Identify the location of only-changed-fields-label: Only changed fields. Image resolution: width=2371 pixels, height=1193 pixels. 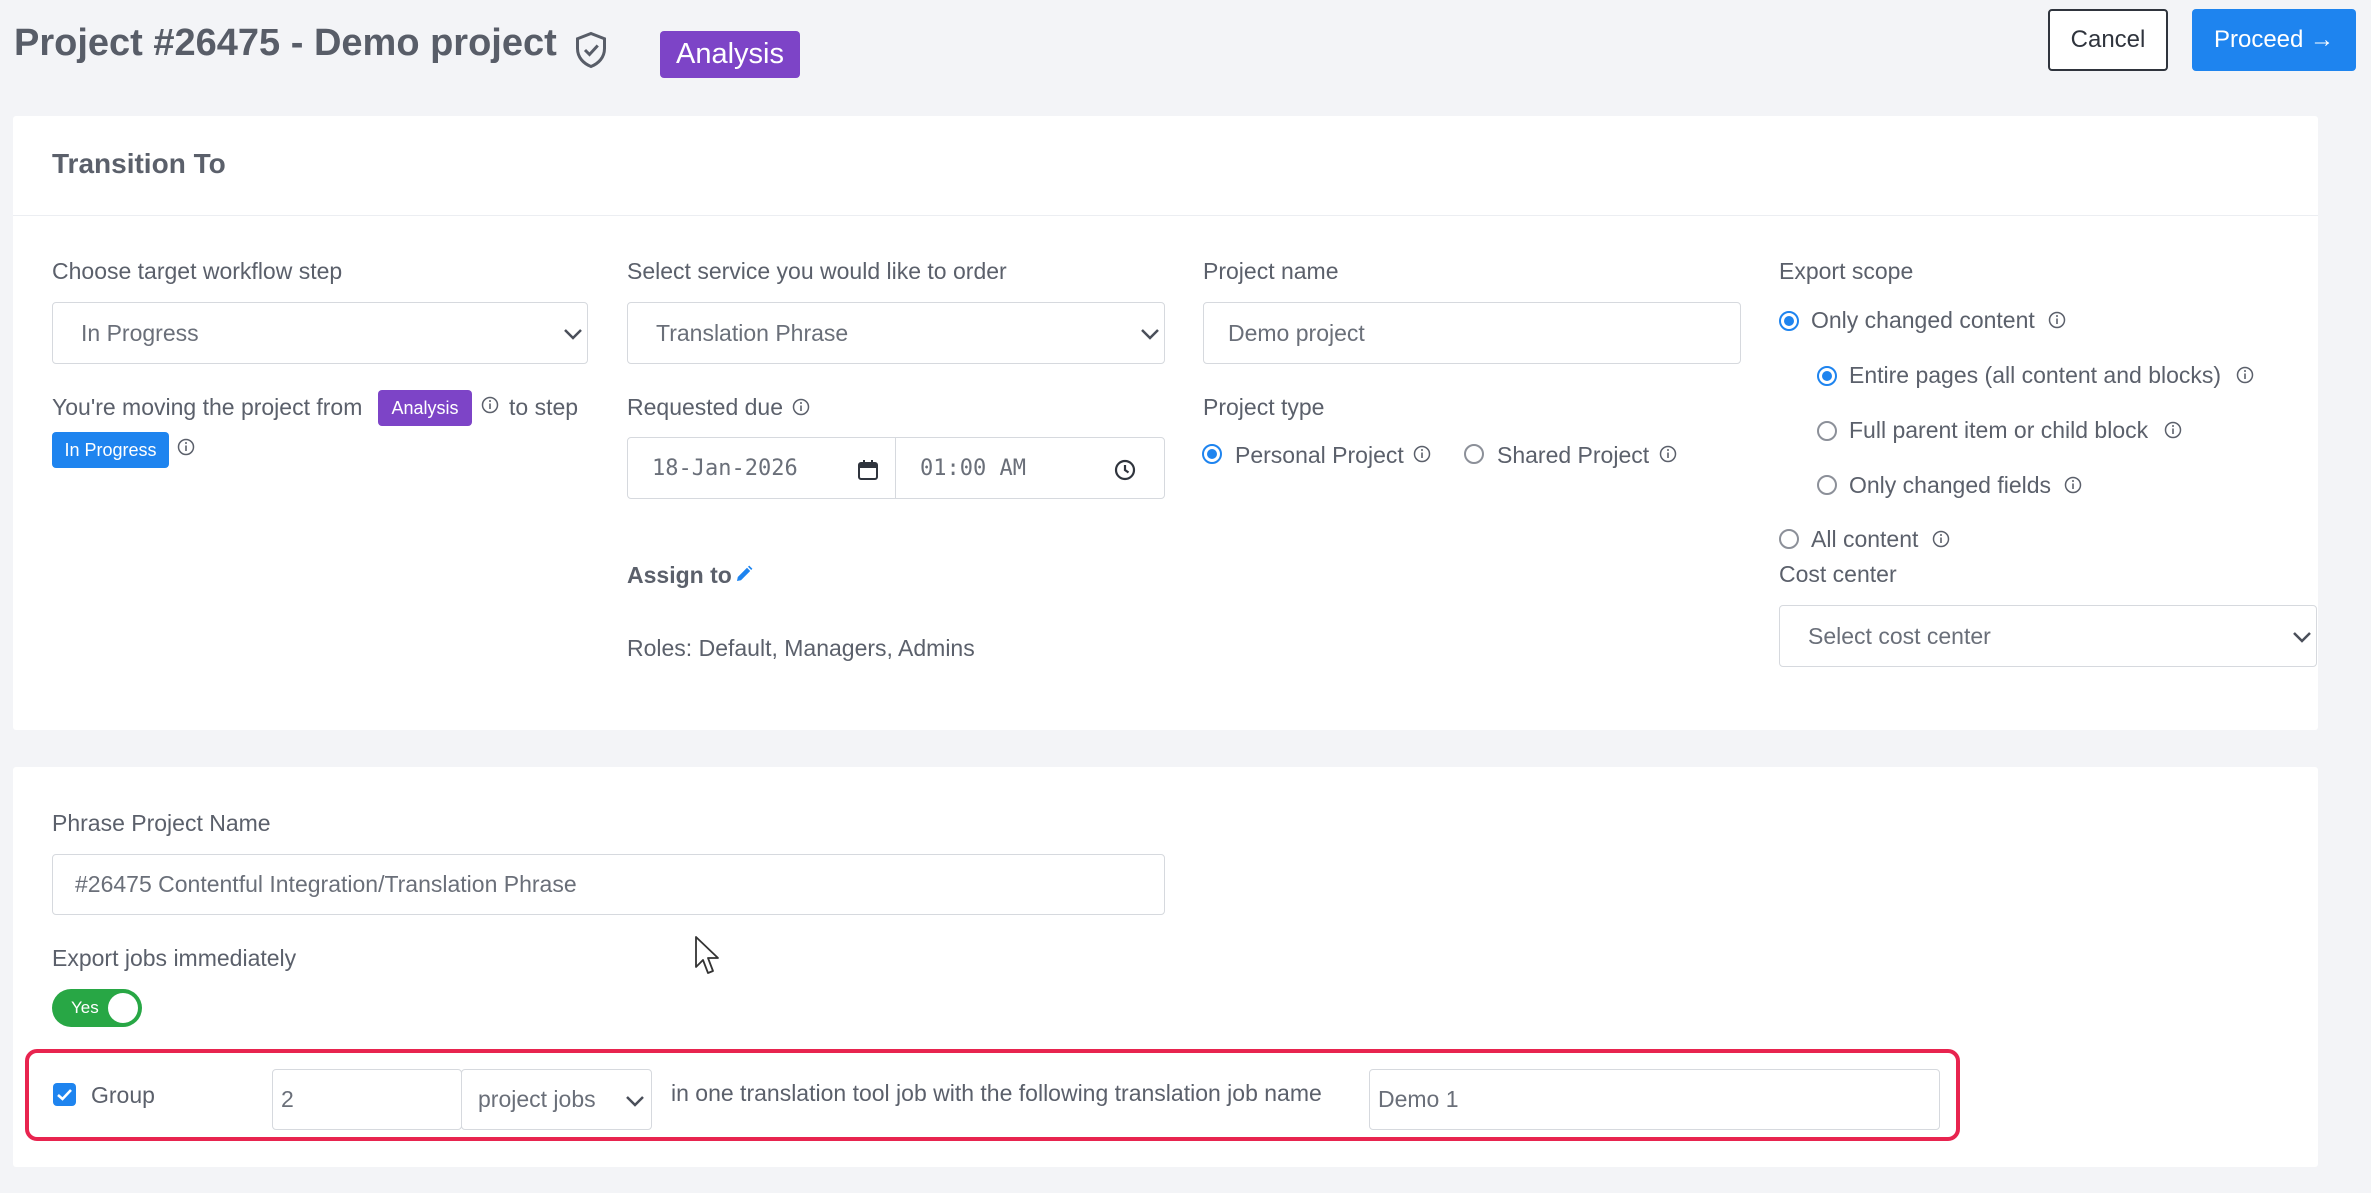
(1950, 485).